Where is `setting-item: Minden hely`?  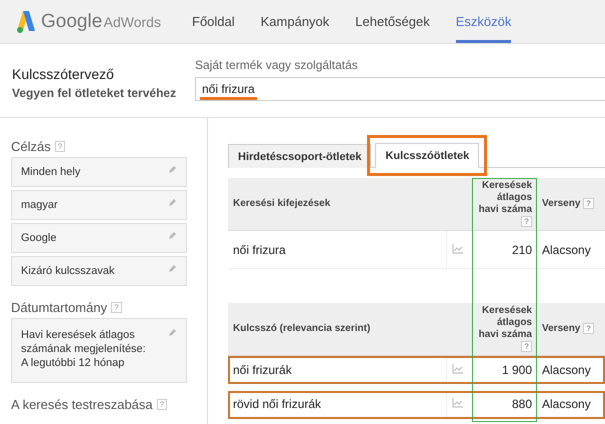
setting-item: Minden hely is located at coordinates (99, 172).